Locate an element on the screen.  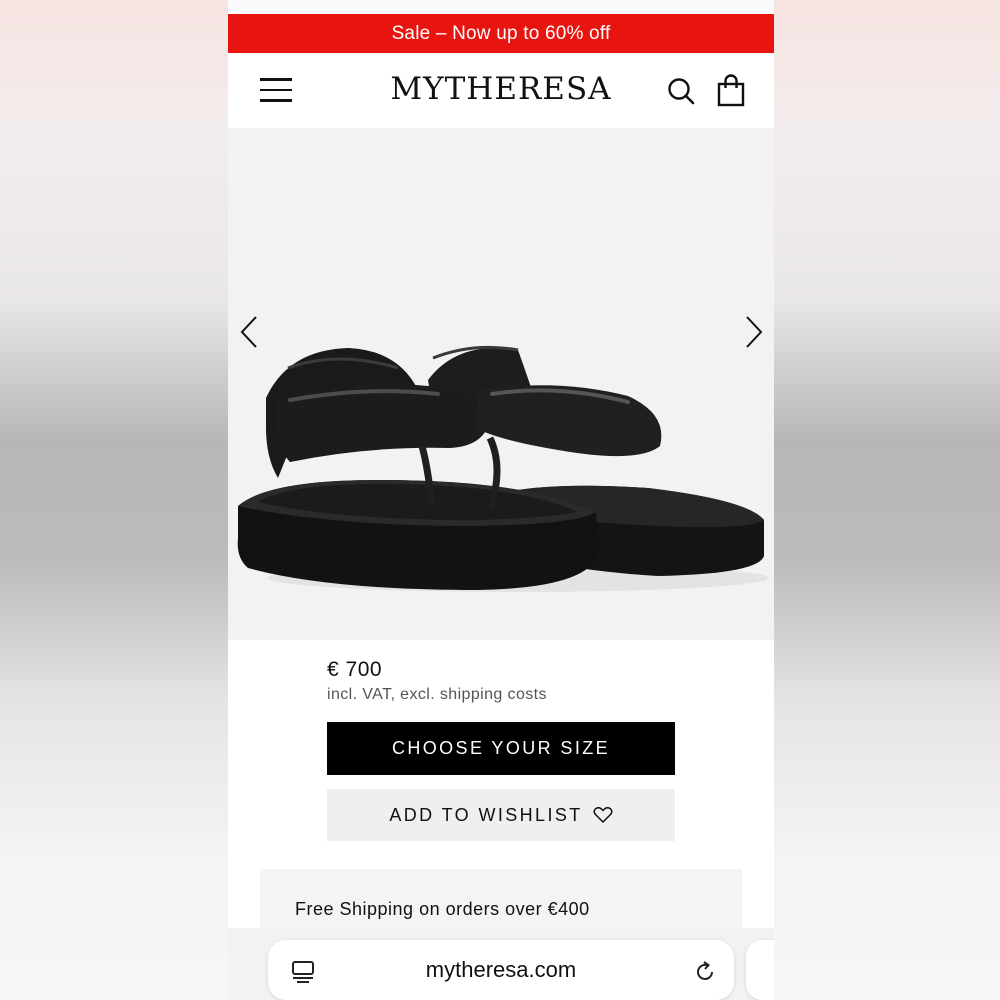
product-price: € 700 is located at coordinates (355, 669).